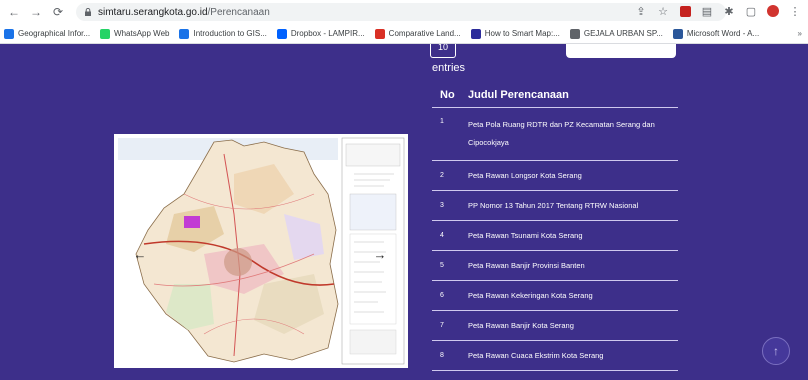 The image size is (808, 380). I want to click on table-row: 4 Peta Rawan Tsunami Kota Serang, so click(555, 236).